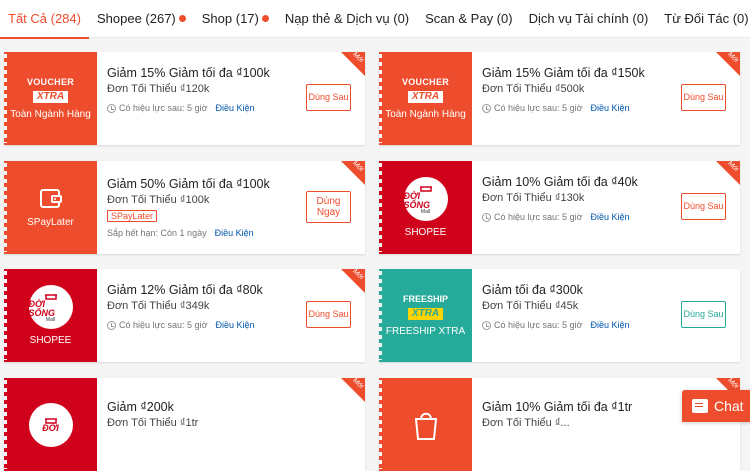  Describe the element at coordinates (188, 184) in the screenshot. I see `voucher-title: Giảm 50% Giảm tối đa ₫100k` at that location.